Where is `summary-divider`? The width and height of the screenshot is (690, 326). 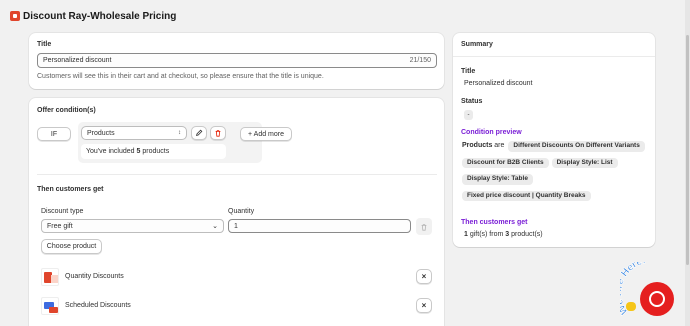
summary-divider is located at coordinates (554, 56).